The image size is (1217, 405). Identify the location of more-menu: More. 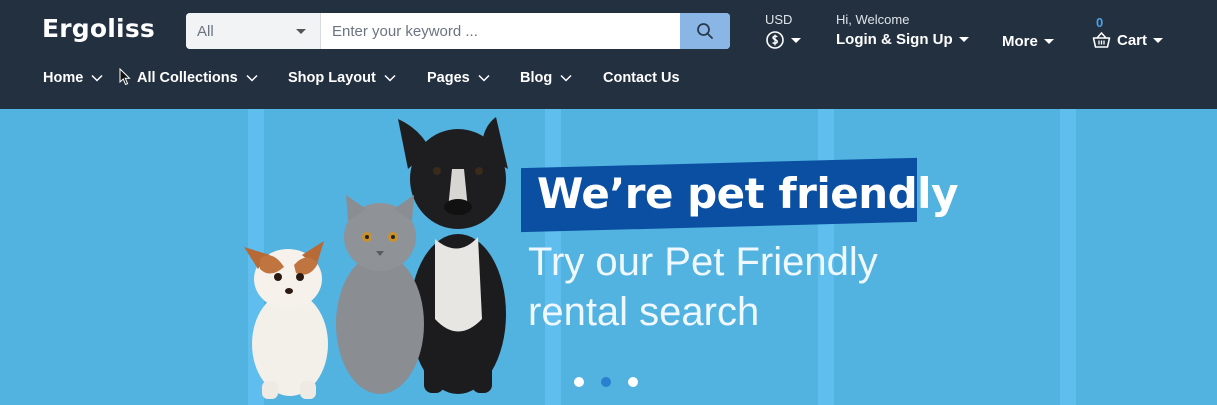
(1028, 41).